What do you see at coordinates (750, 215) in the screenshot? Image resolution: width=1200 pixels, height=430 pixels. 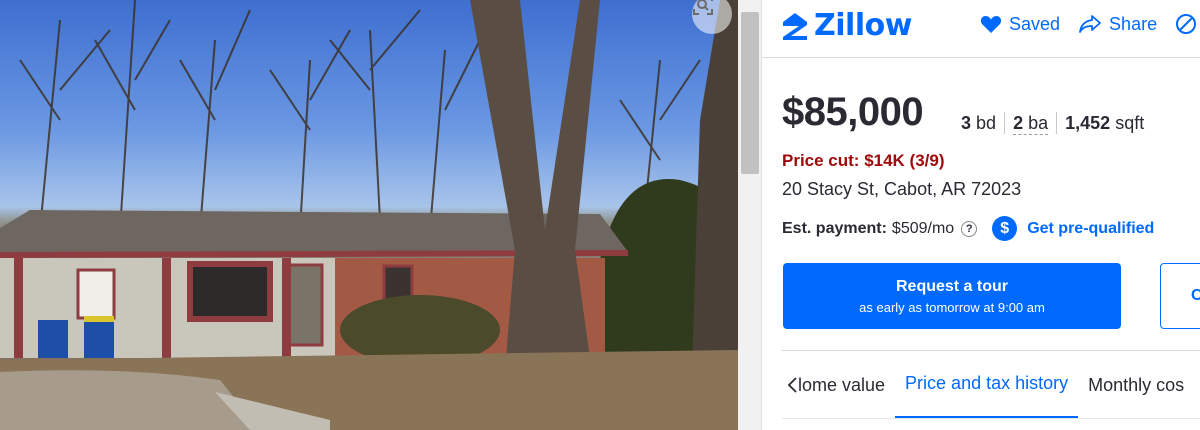 I see `photo-scrollbar` at bounding box center [750, 215].